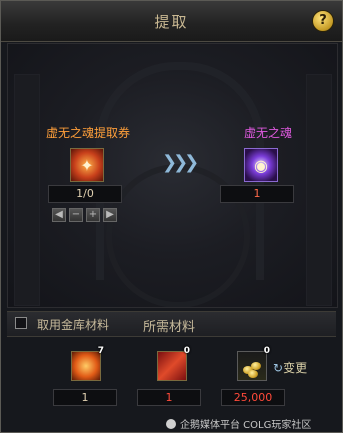  What do you see at coordinates (253, 397) in the screenshot?
I see `material-value: 25,000` at bounding box center [253, 397].